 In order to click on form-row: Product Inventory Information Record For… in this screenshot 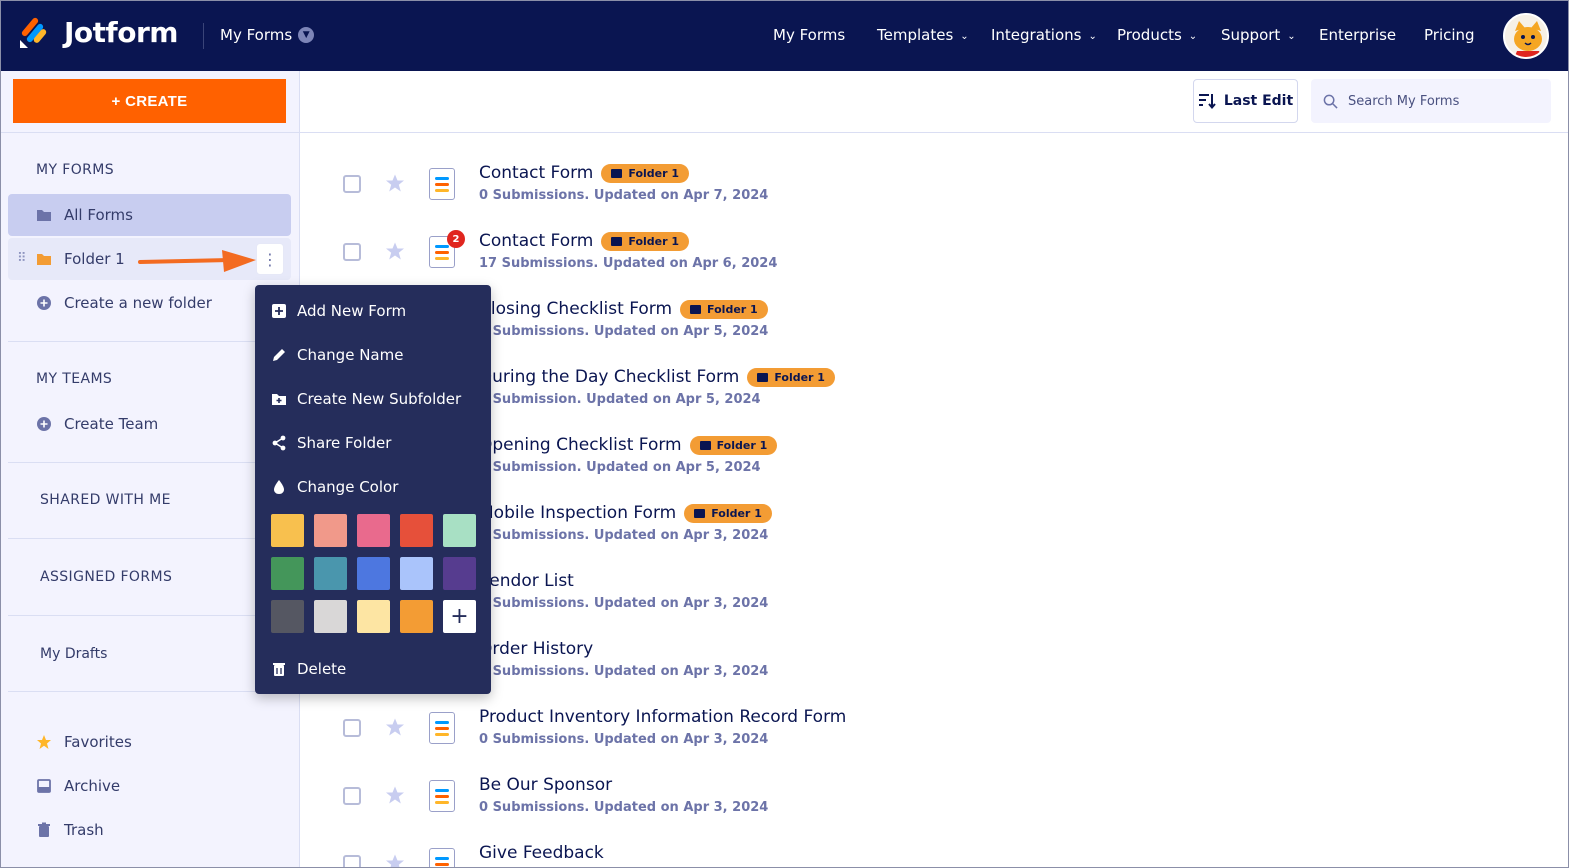, I will do `click(934, 730)`.